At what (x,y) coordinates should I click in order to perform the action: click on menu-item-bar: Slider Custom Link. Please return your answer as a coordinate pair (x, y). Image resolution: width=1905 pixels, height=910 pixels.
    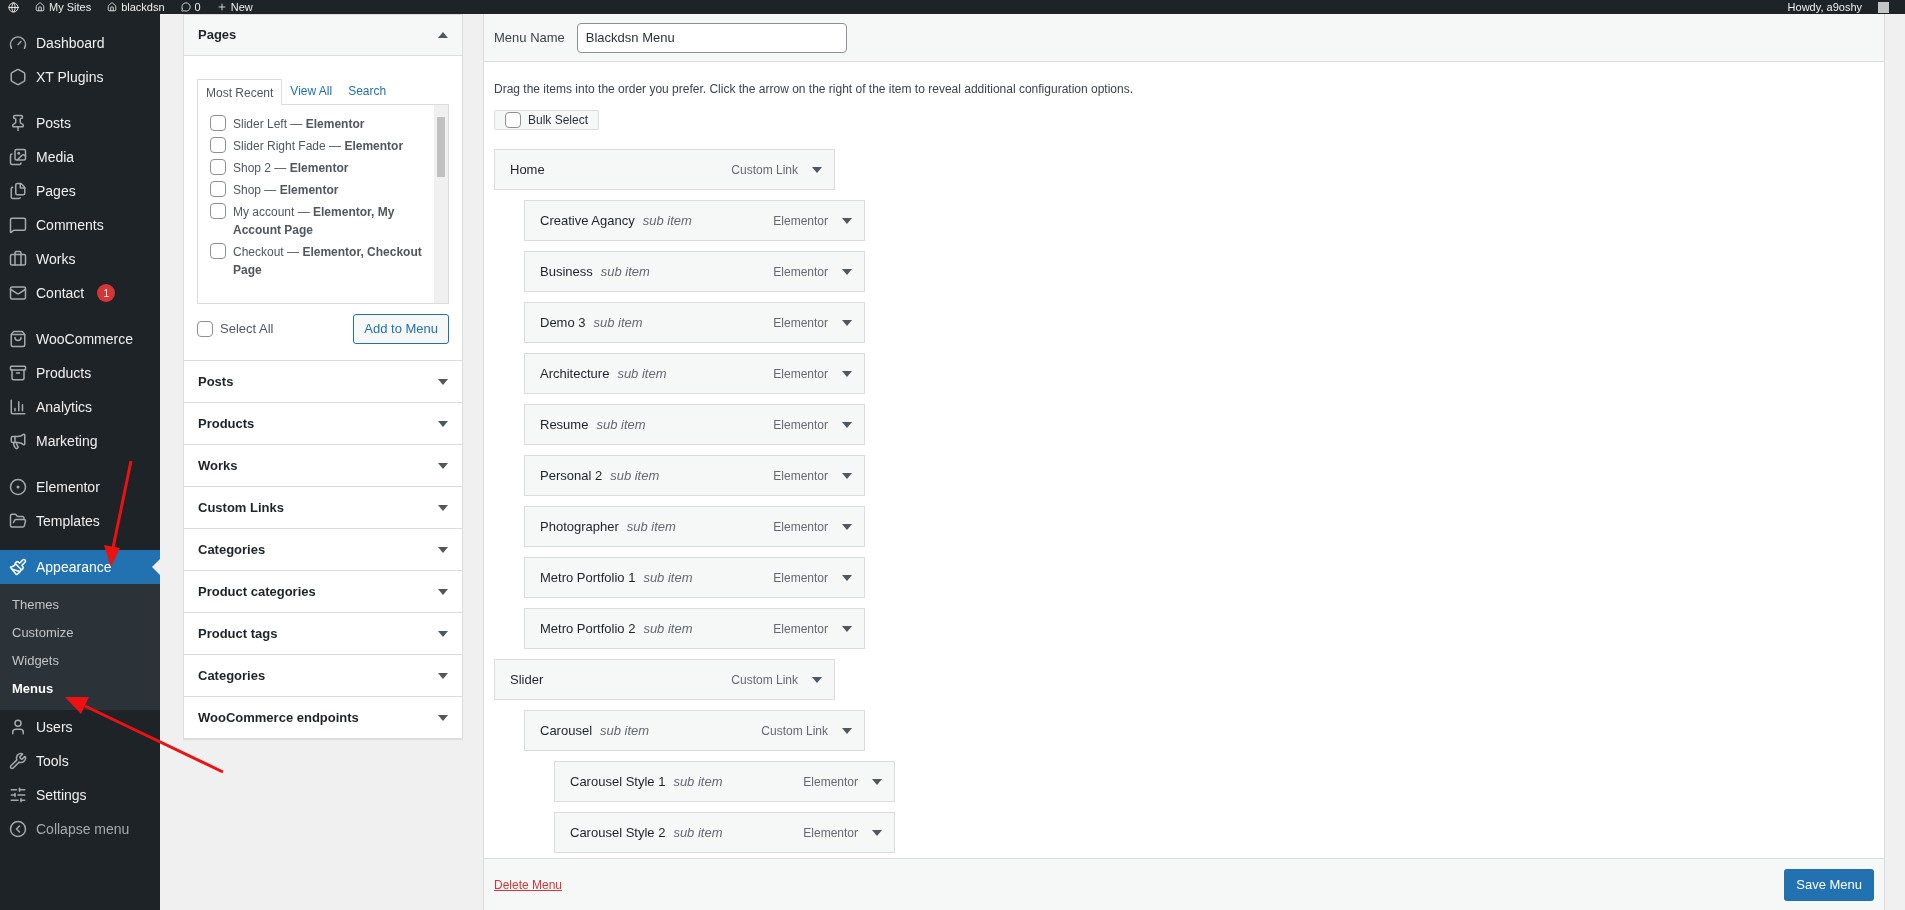
    Looking at the image, I should click on (664, 679).